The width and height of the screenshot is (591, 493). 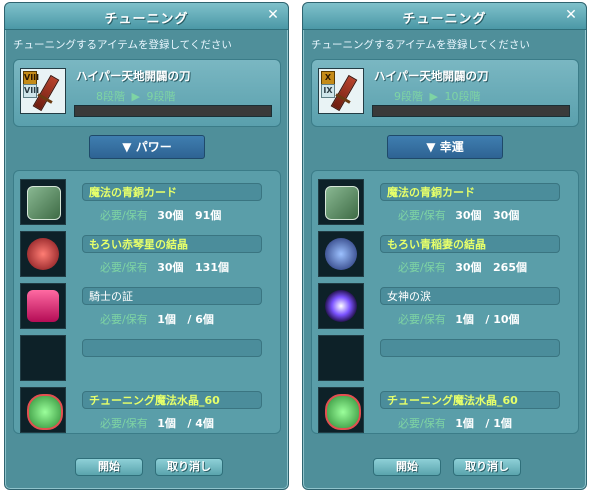 I want to click on owned-count: 30個, so click(x=506, y=215).